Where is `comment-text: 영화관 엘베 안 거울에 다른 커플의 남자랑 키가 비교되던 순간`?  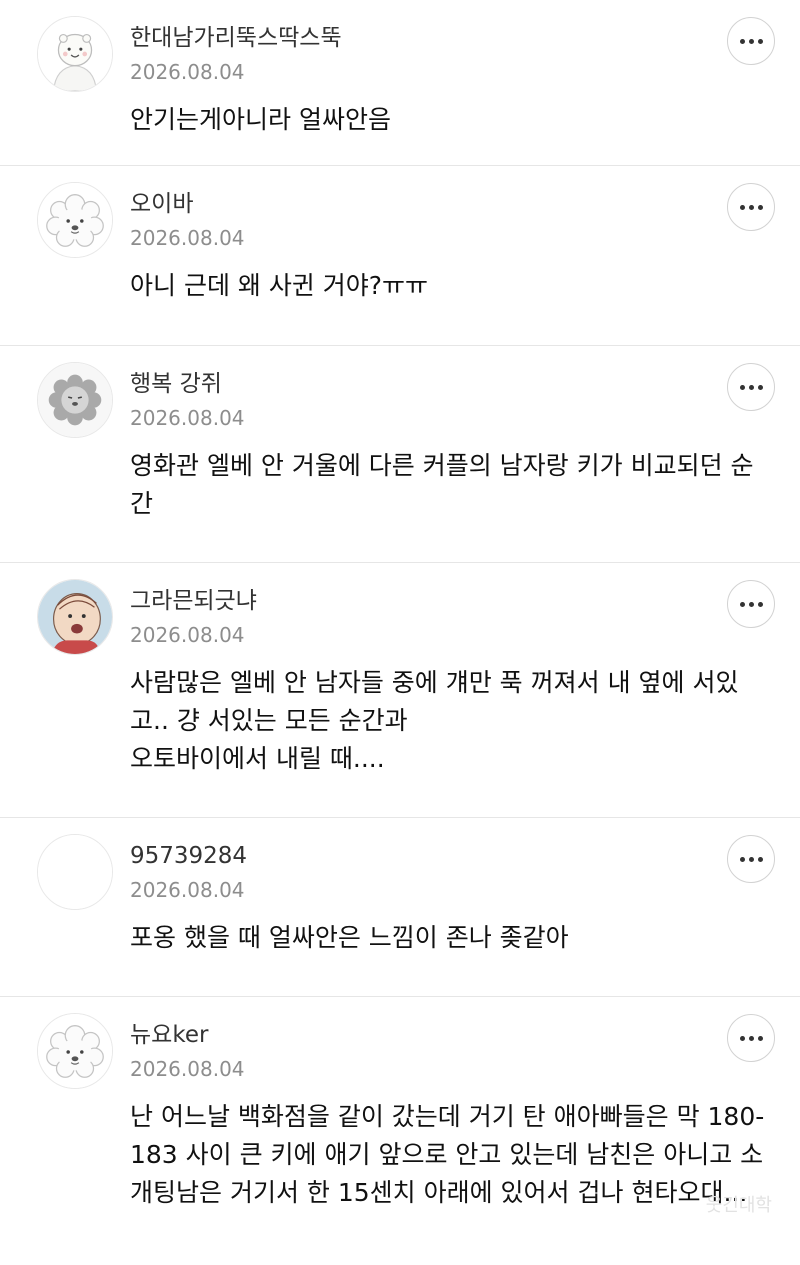 comment-text: 영화관 엘베 안 거울에 다른 커플의 남자랑 키가 비교되던 순간 is located at coordinates (442, 484).